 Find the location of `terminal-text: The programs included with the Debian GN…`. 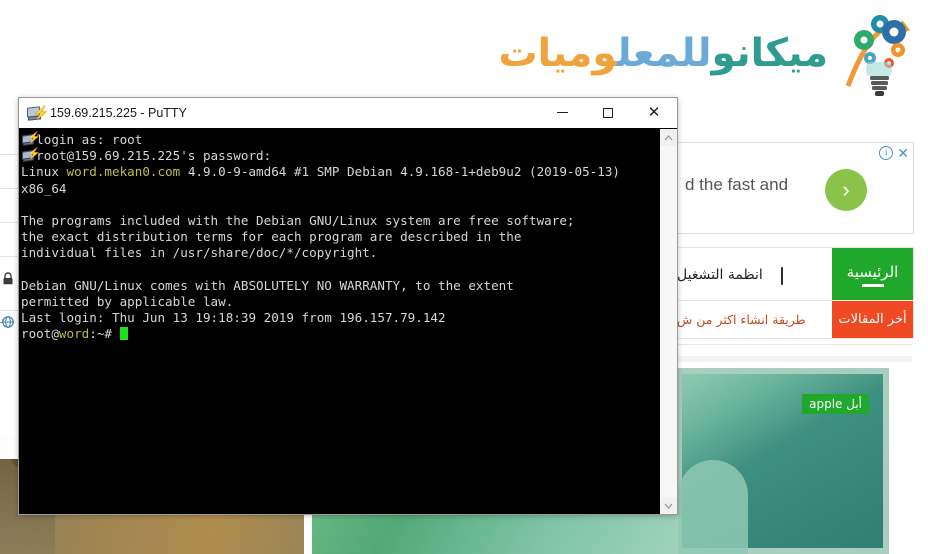

terminal-text: The programs included with the Debian GN… is located at coordinates (298, 221).